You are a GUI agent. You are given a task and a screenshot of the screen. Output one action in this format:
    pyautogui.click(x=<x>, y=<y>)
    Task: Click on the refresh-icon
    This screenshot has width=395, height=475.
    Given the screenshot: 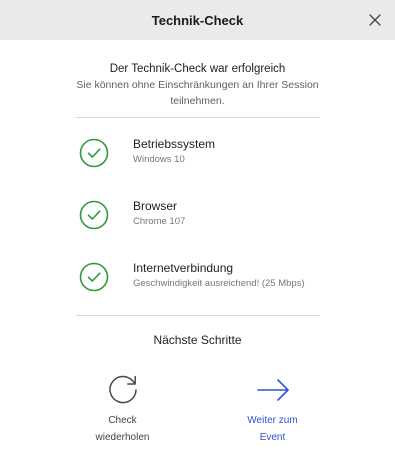 What is the action you would take?
    pyautogui.click(x=122, y=389)
    